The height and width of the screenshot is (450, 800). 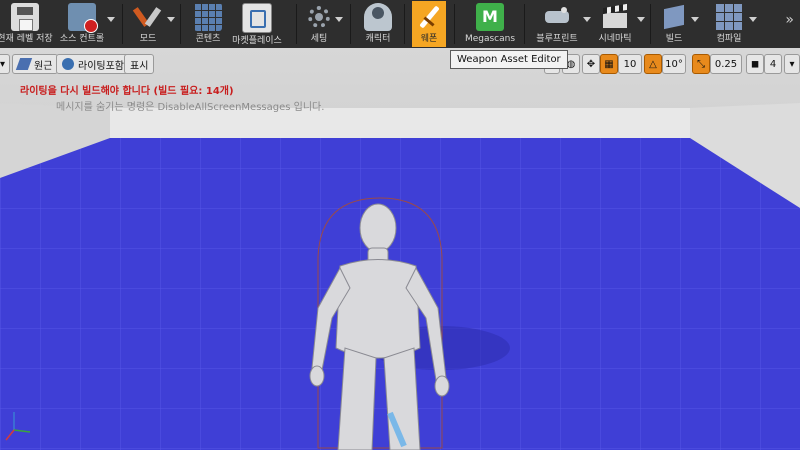 I want to click on perspective-label: 원근, so click(x=43, y=66).